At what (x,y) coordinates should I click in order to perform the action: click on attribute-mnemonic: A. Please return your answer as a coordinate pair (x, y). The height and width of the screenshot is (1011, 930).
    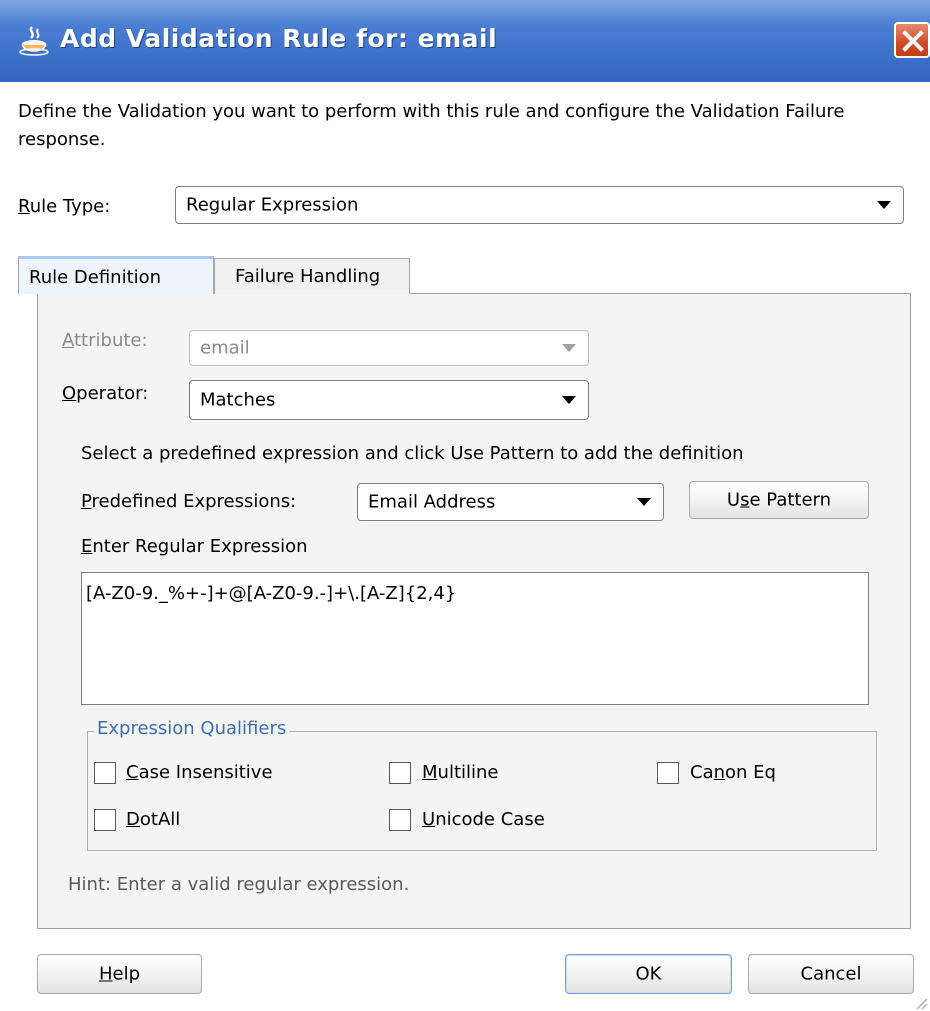
    Looking at the image, I should click on (68, 340).